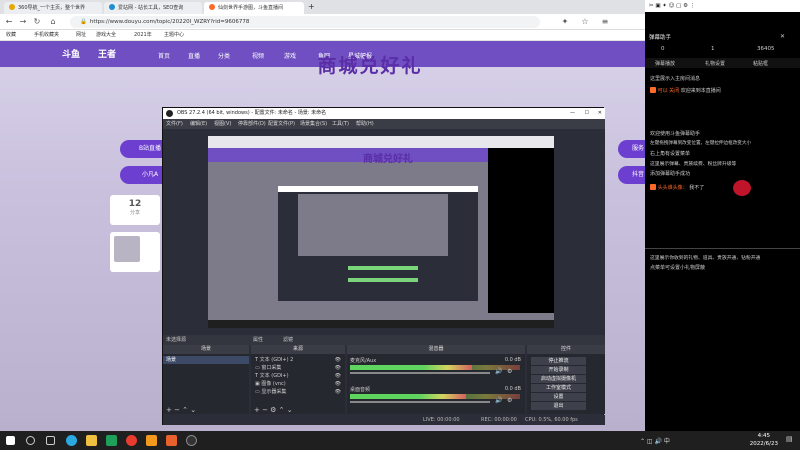  I want to click on nav-link: 分类, so click(224, 55).